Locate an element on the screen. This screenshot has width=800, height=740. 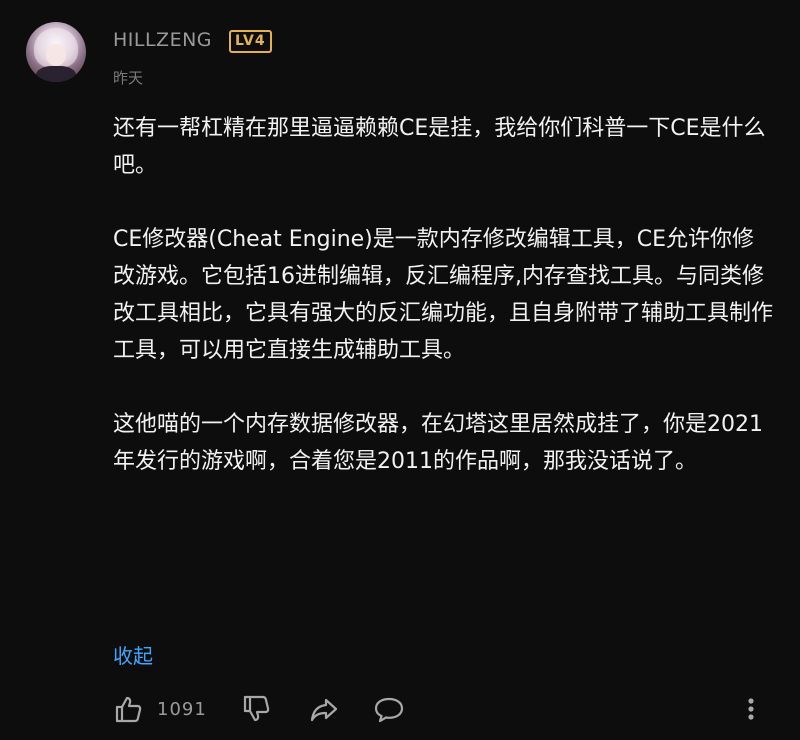
author-name: HILLZENG is located at coordinates (162, 40).